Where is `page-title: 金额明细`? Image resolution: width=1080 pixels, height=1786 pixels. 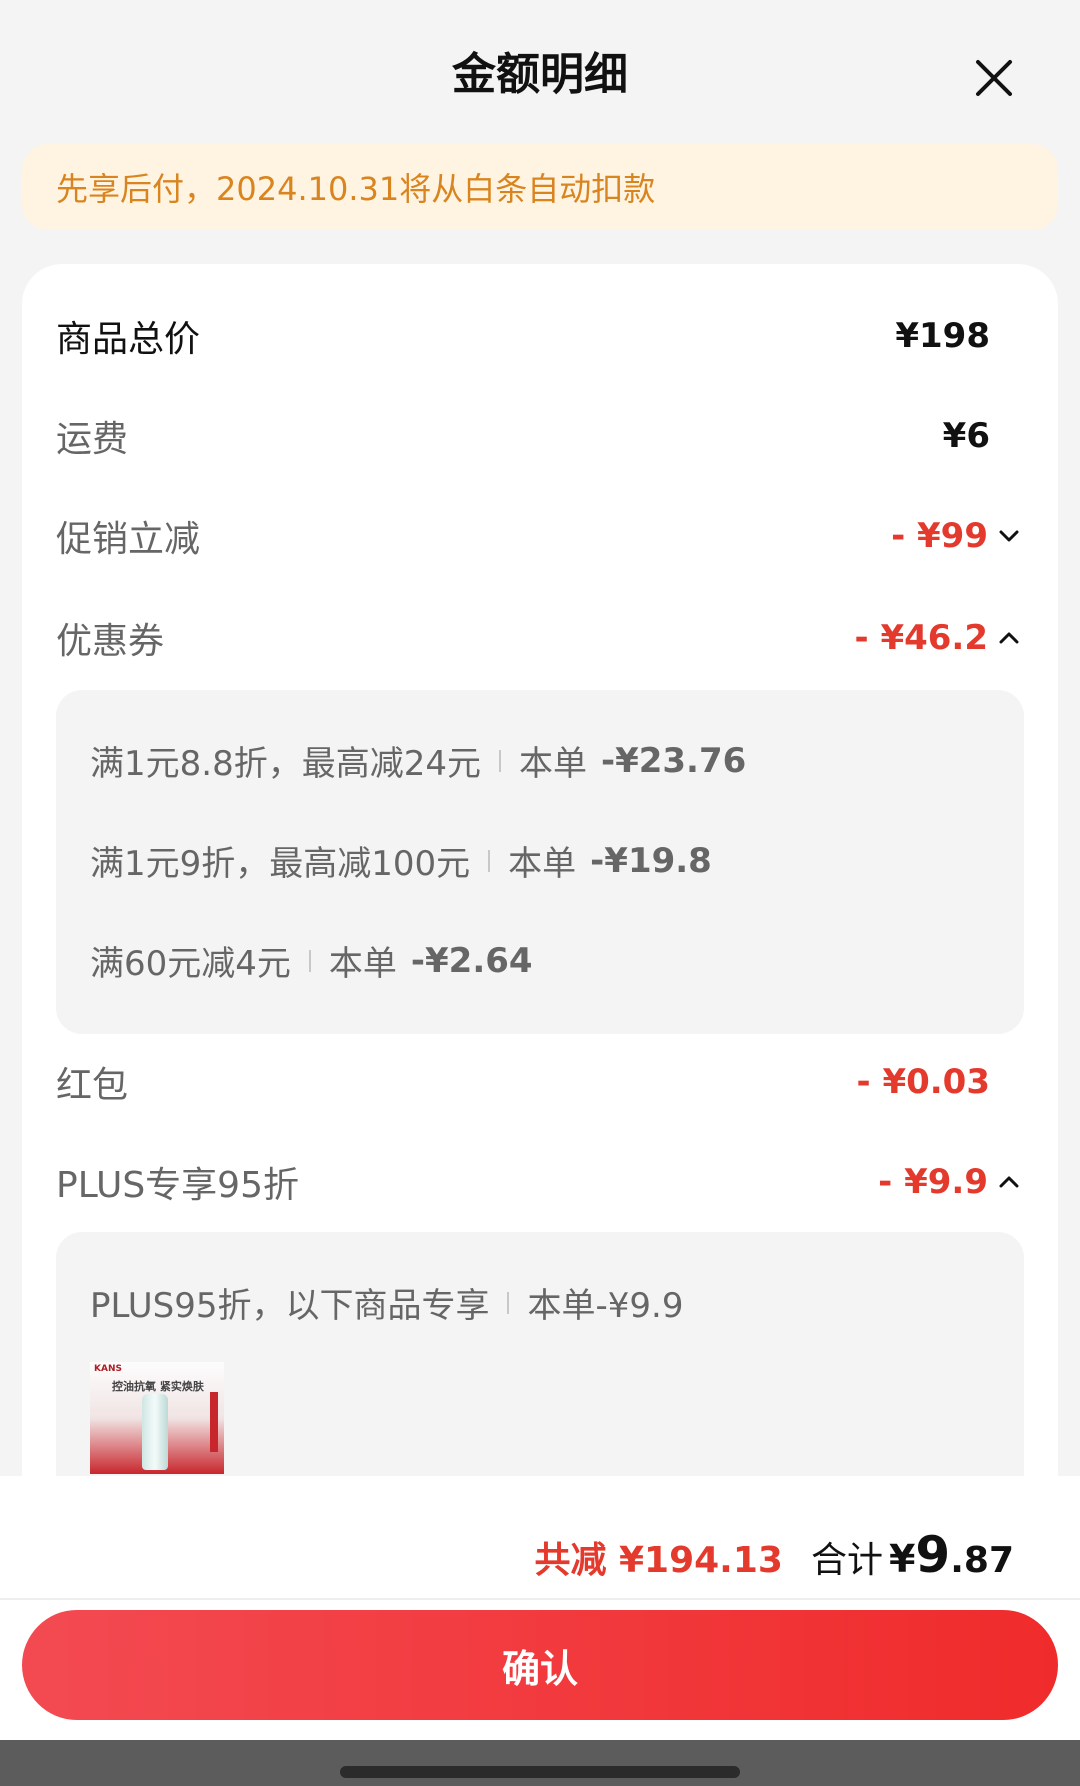
page-title: 金额明细 is located at coordinates (540, 74).